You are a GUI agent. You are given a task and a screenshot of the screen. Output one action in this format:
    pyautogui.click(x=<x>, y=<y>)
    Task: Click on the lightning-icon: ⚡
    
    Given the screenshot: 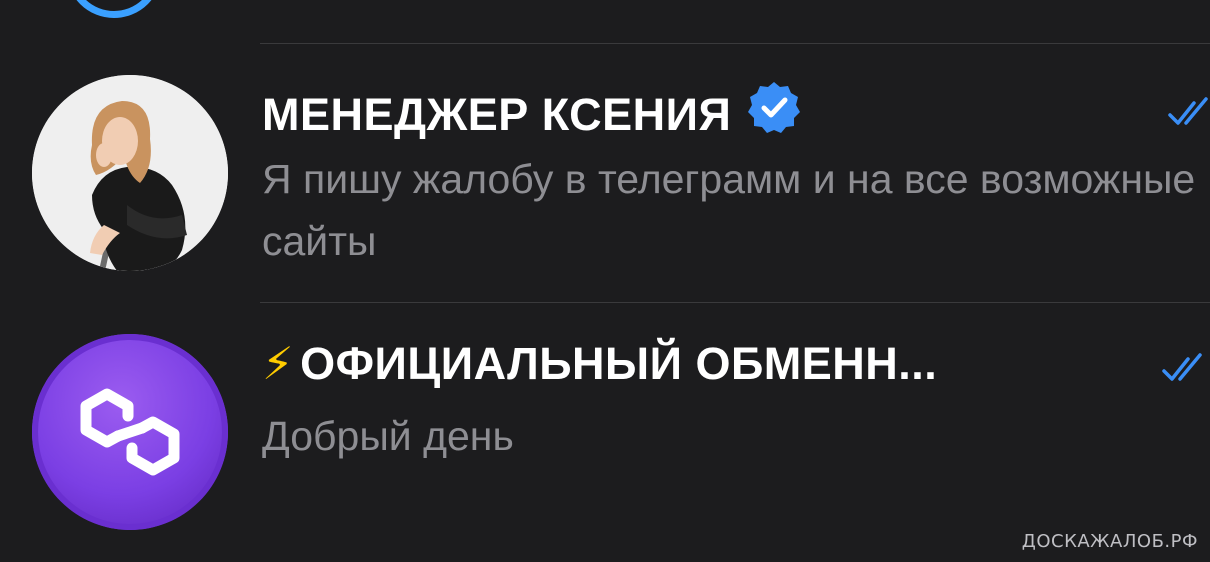 What is the action you would take?
    pyautogui.click(x=278, y=363)
    